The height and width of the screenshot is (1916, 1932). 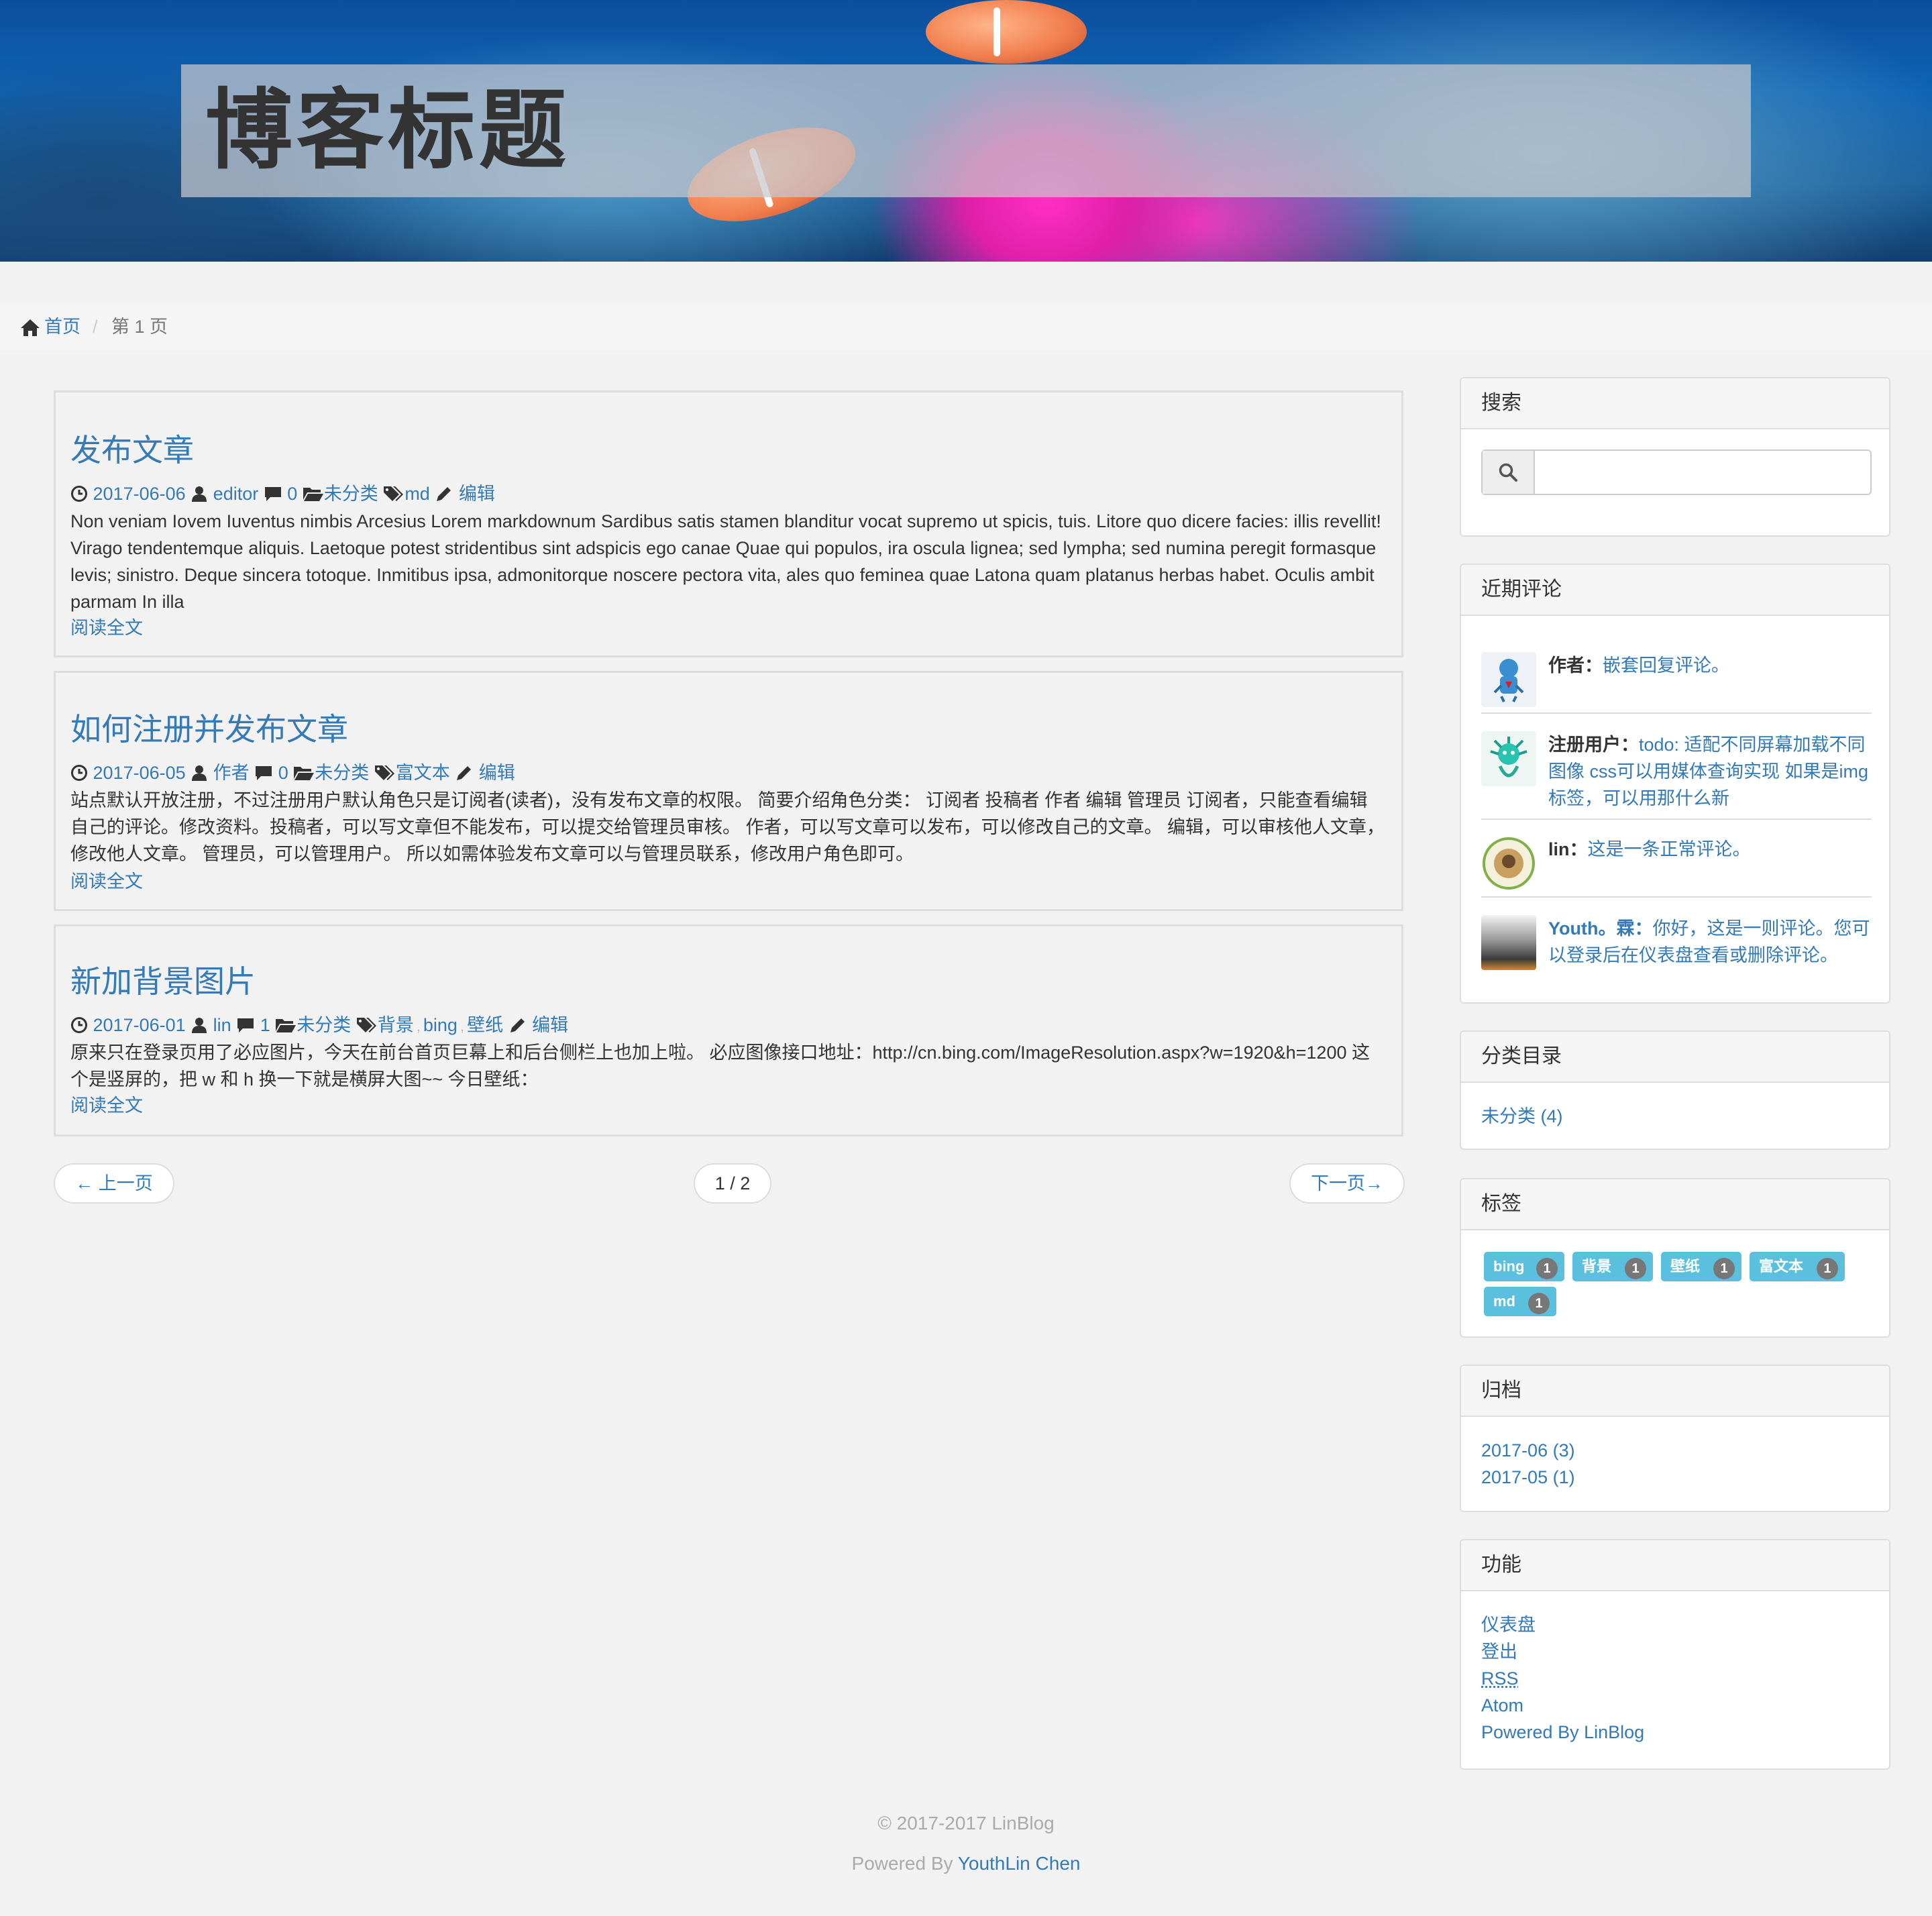 What do you see at coordinates (1502, 1705) in the screenshot?
I see `atom-link: Atom` at bounding box center [1502, 1705].